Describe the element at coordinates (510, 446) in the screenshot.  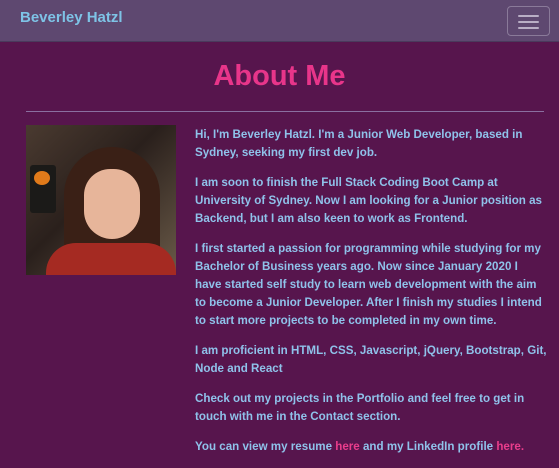
I see `linkedin-link: here.` at that location.